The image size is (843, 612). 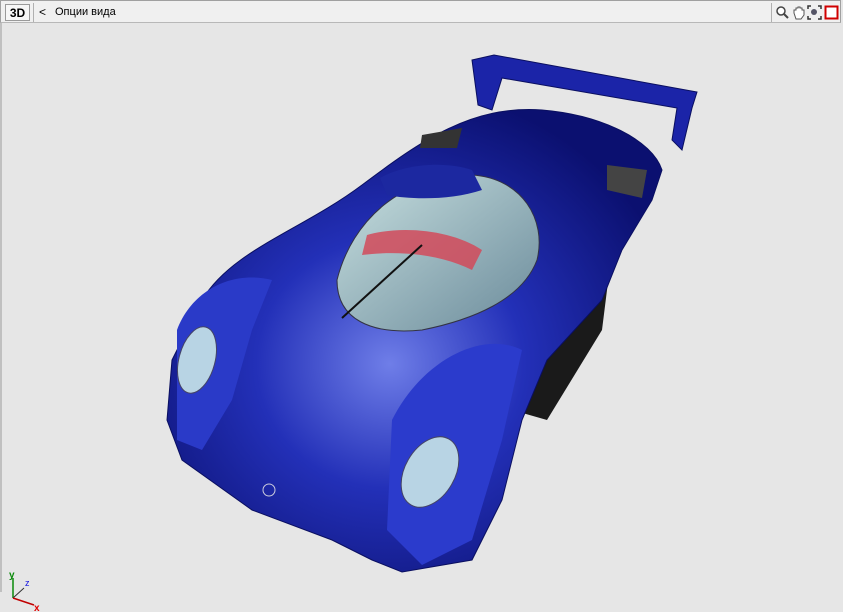 What do you see at coordinates (831, 12) in the screenshot?
I see `maximize-icon` at bounding box center [831, 12].